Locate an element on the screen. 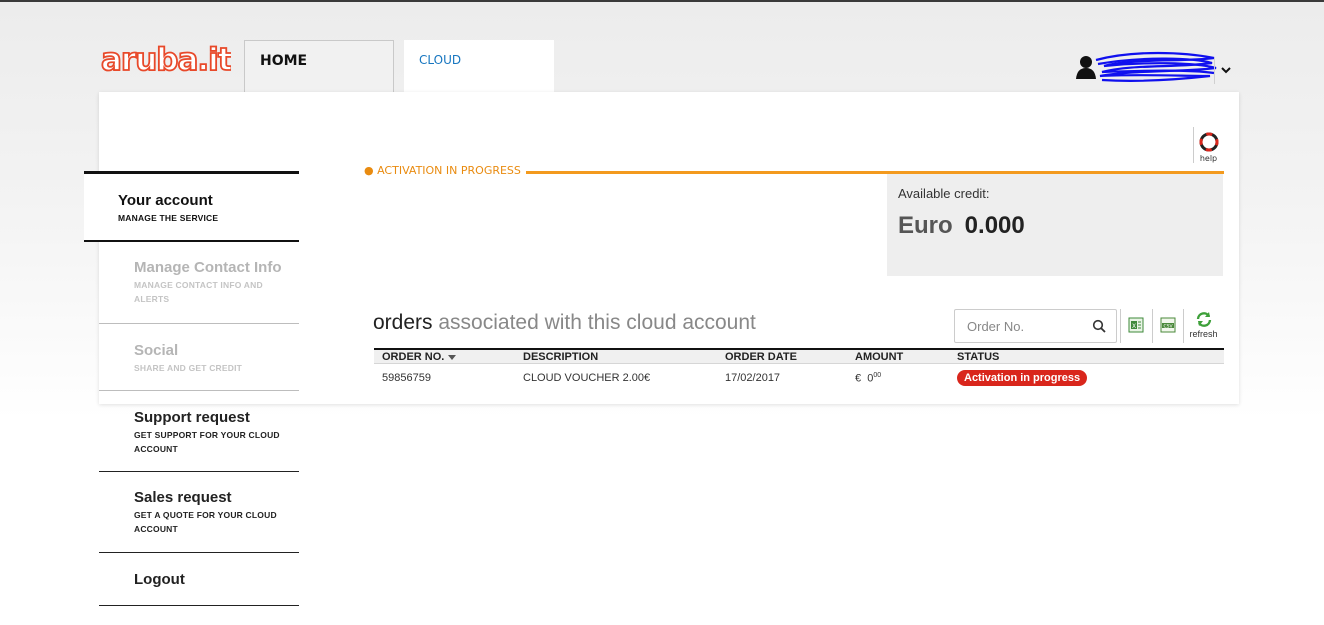  excel-export-icon: X is located at coordinates (1135, 325).